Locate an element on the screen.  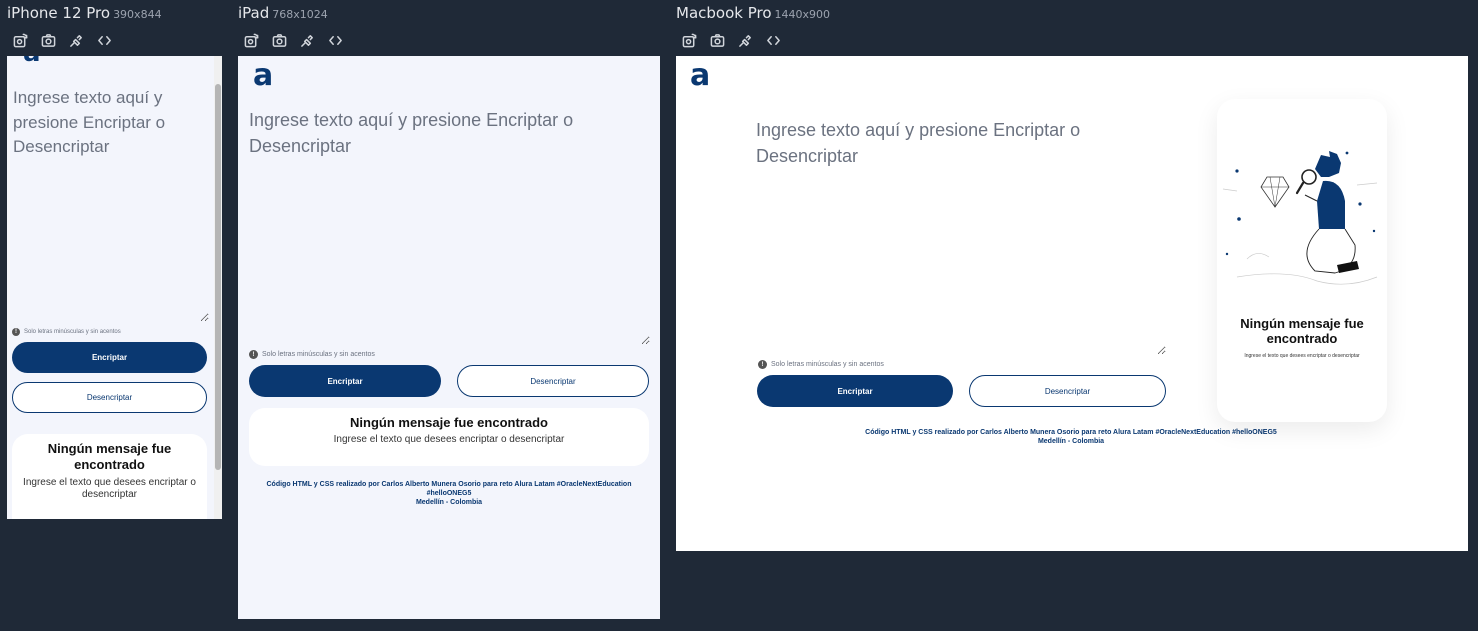
device-ipad: iPad 768x1024 is located at coordinates (449, 27).